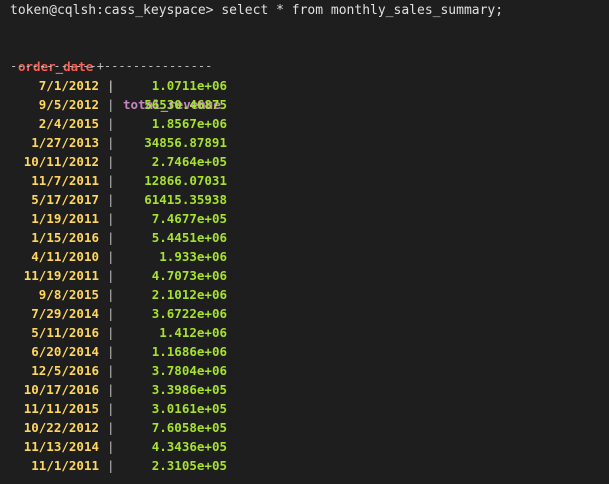 The width and height of the screenshot is (609, 484). Describe the element at coordinates (304, 446) in the screenshot. I see `table-row: 11/13/2014 | 4.3436e+05` at that location.